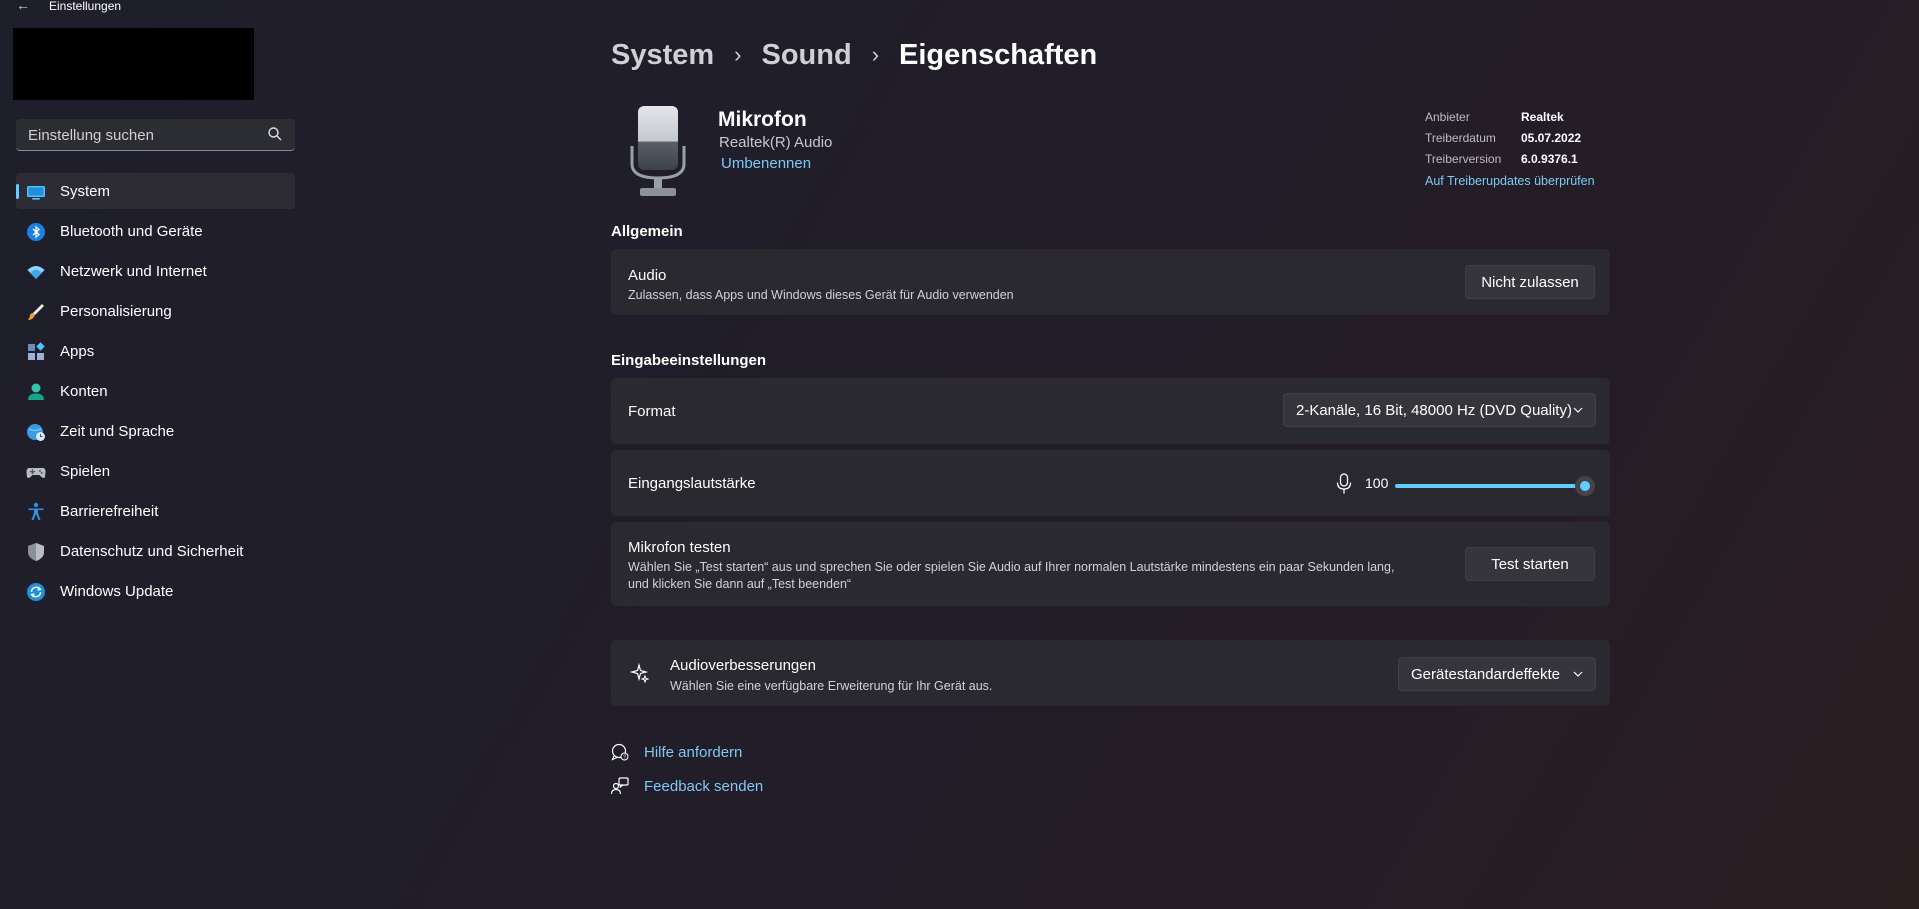  I want to click on feedback-label: Feedback senden, so click(703, 786).